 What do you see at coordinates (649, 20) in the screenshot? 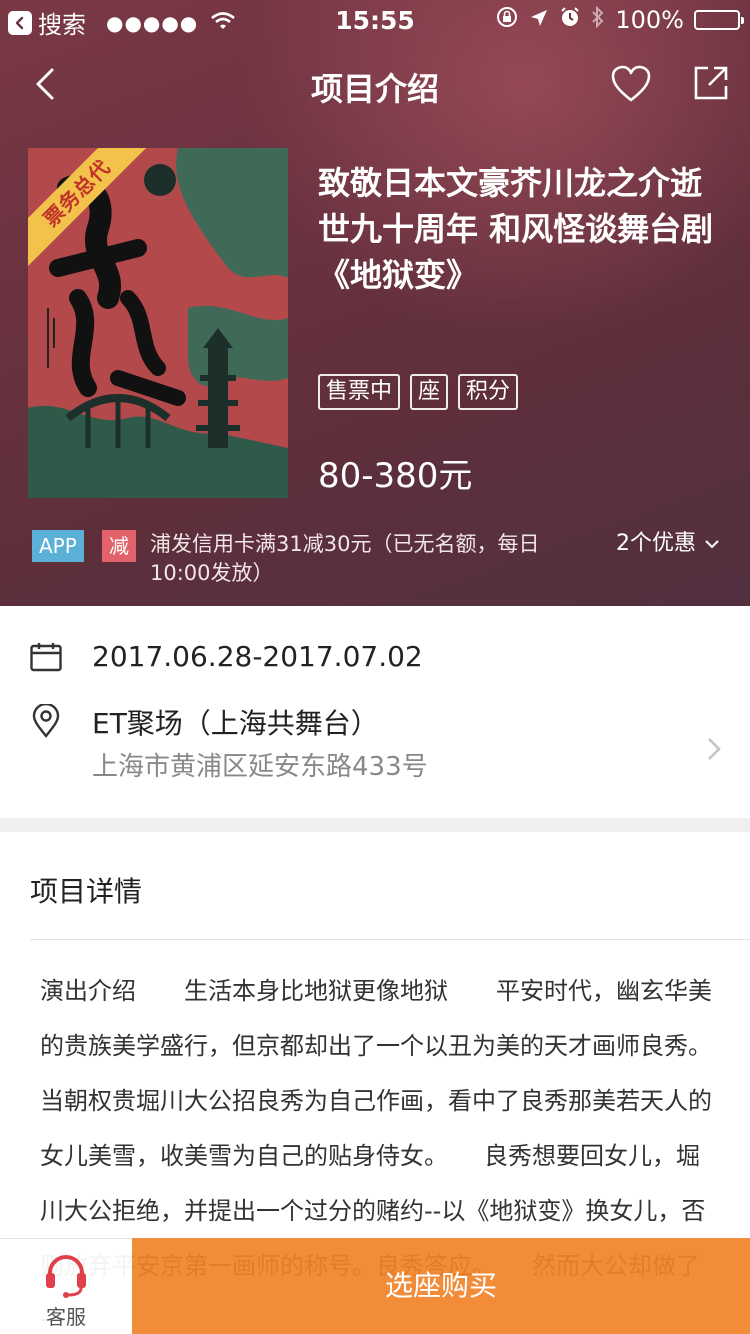
I see `battery-percent: 100%` at bounding box center [649, 20].